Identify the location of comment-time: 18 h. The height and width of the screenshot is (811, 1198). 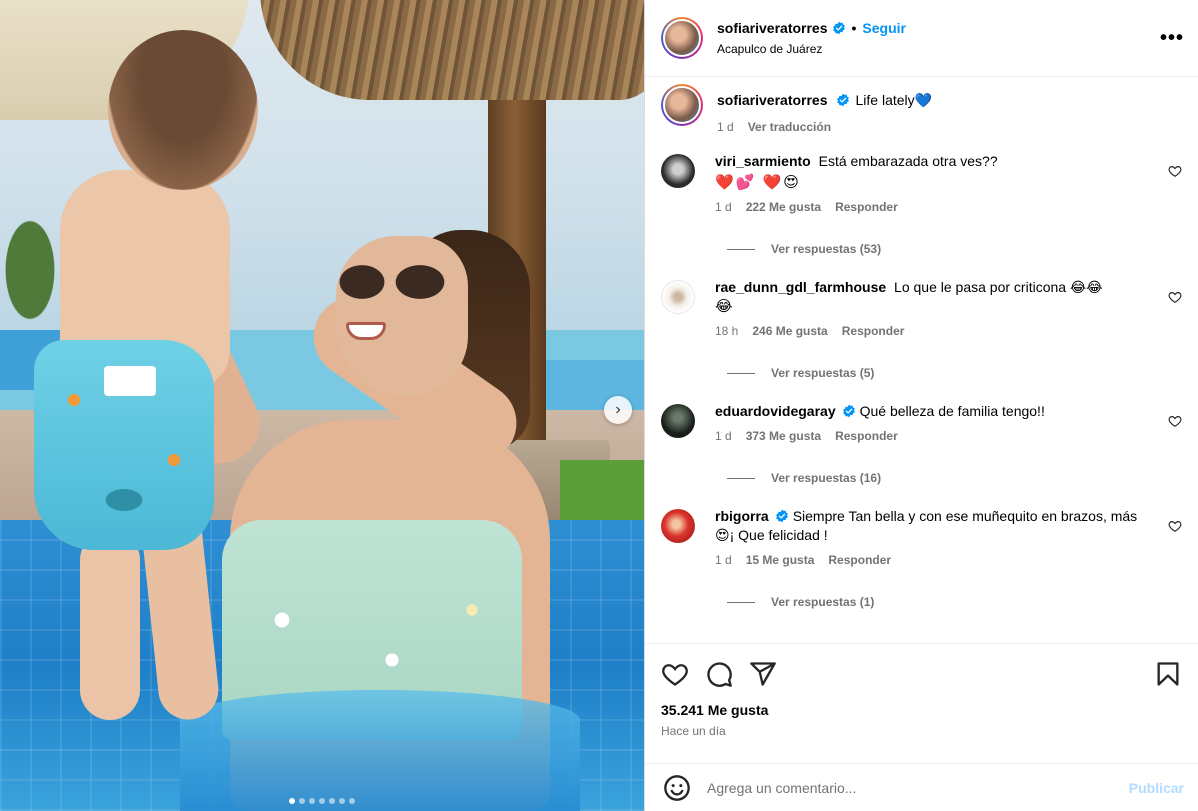
(727, 331).